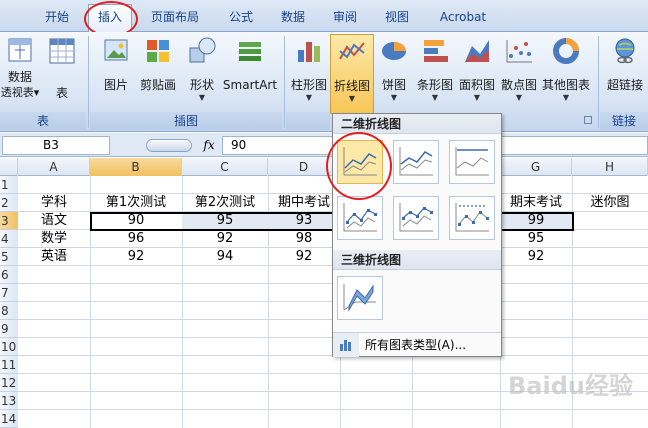  What do you see at coordinates (345, 17) in the screenshot?
I see `tab-review: 审阅` at bounding box center [345, 17].